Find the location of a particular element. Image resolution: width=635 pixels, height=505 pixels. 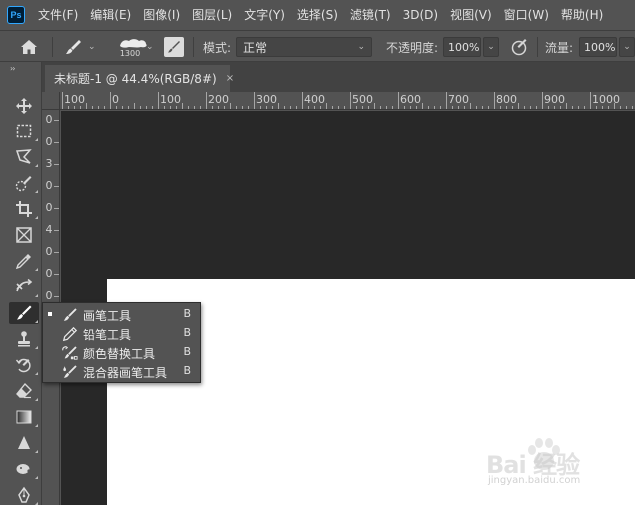

flyout-item-pencil-tool: 铅笔工具 B is located at coordinates (121, 333).